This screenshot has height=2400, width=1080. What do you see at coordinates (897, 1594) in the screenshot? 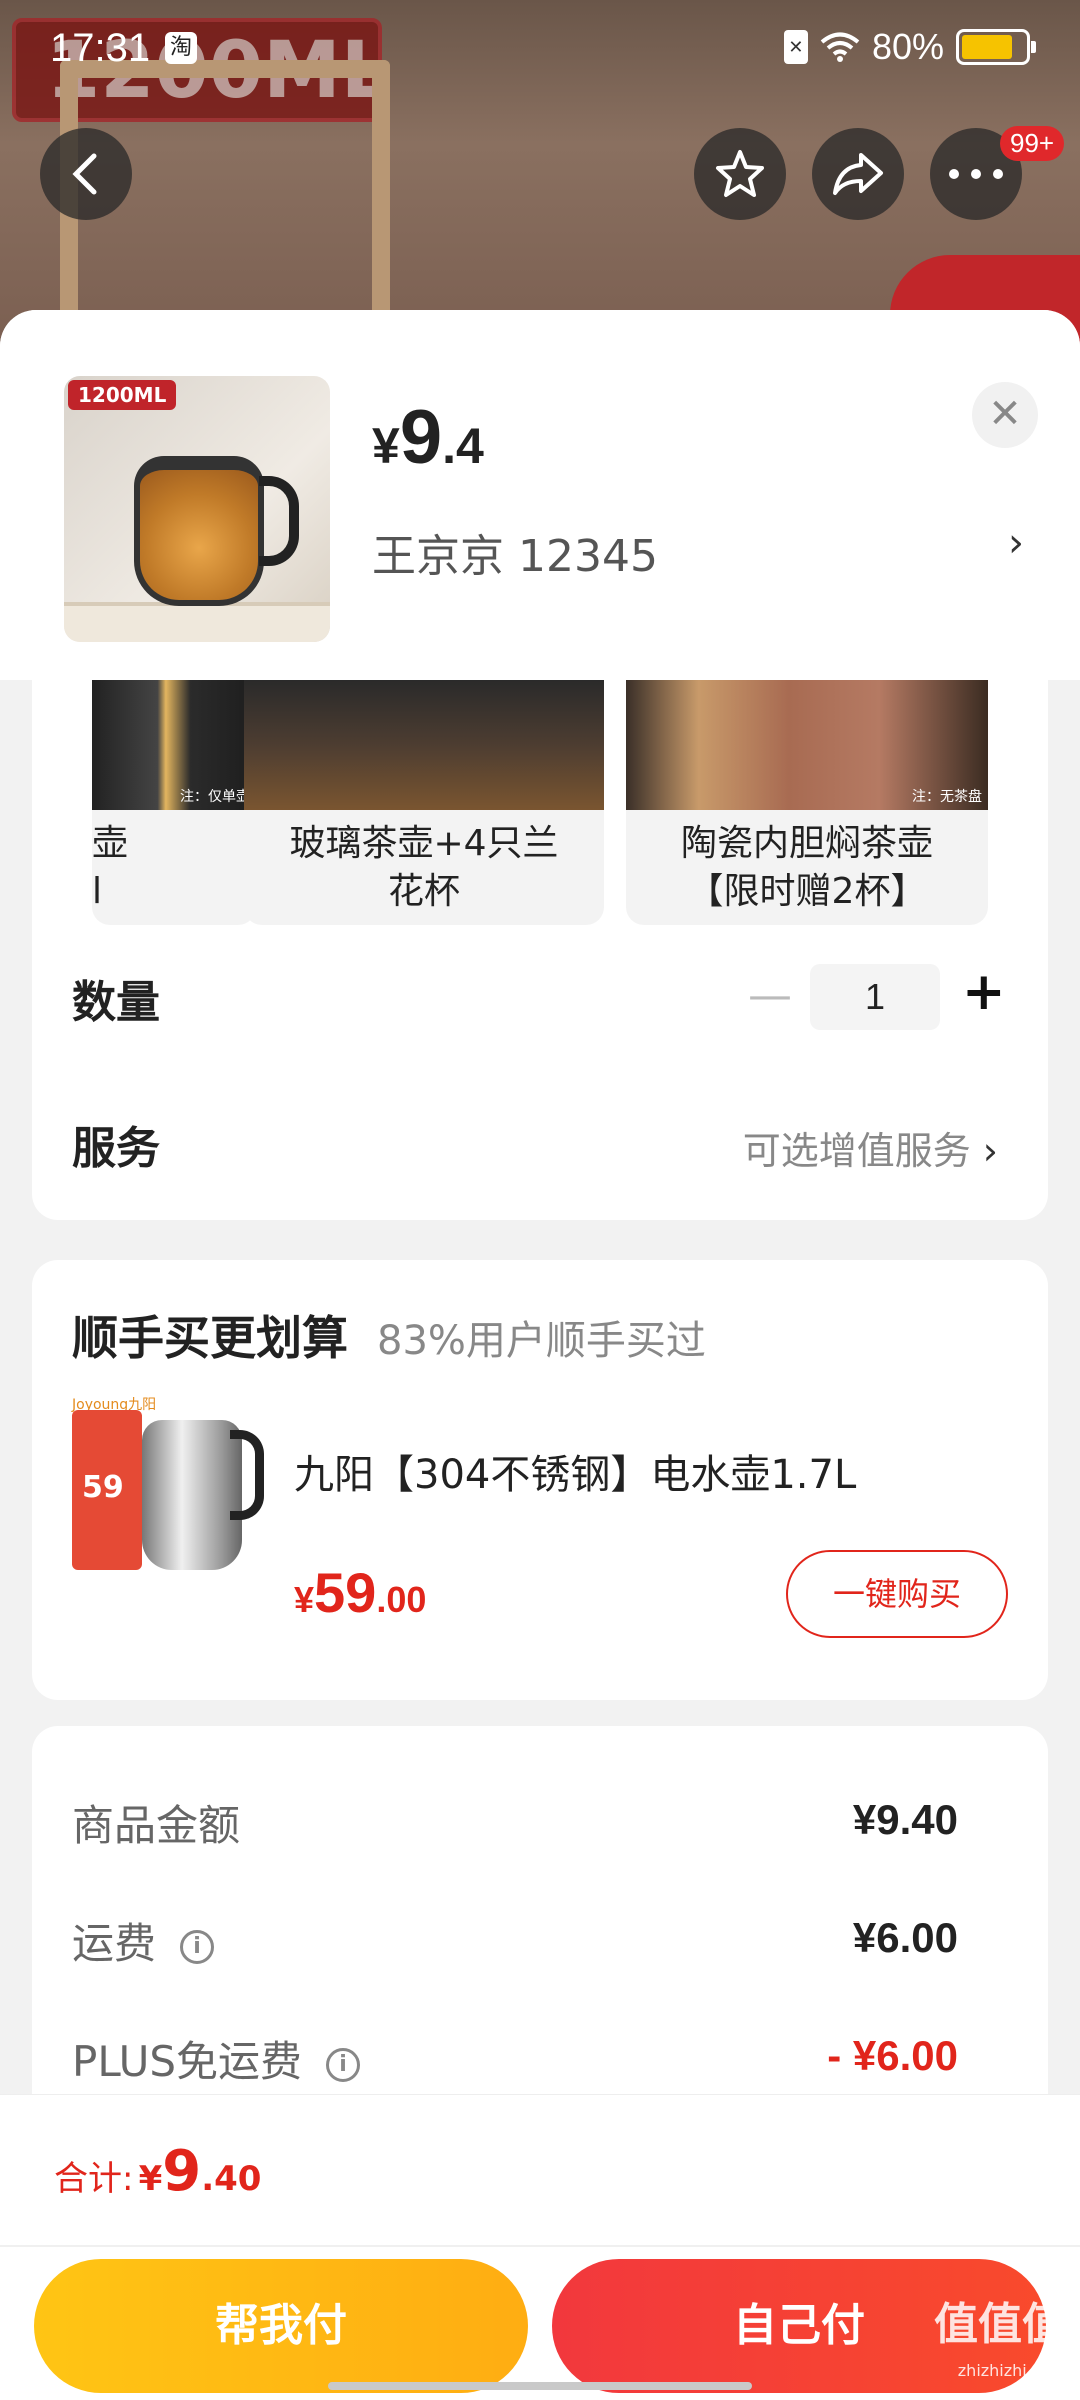
I see `one-click-buy-button: 一键购买` at bounding box center [897, 1594].